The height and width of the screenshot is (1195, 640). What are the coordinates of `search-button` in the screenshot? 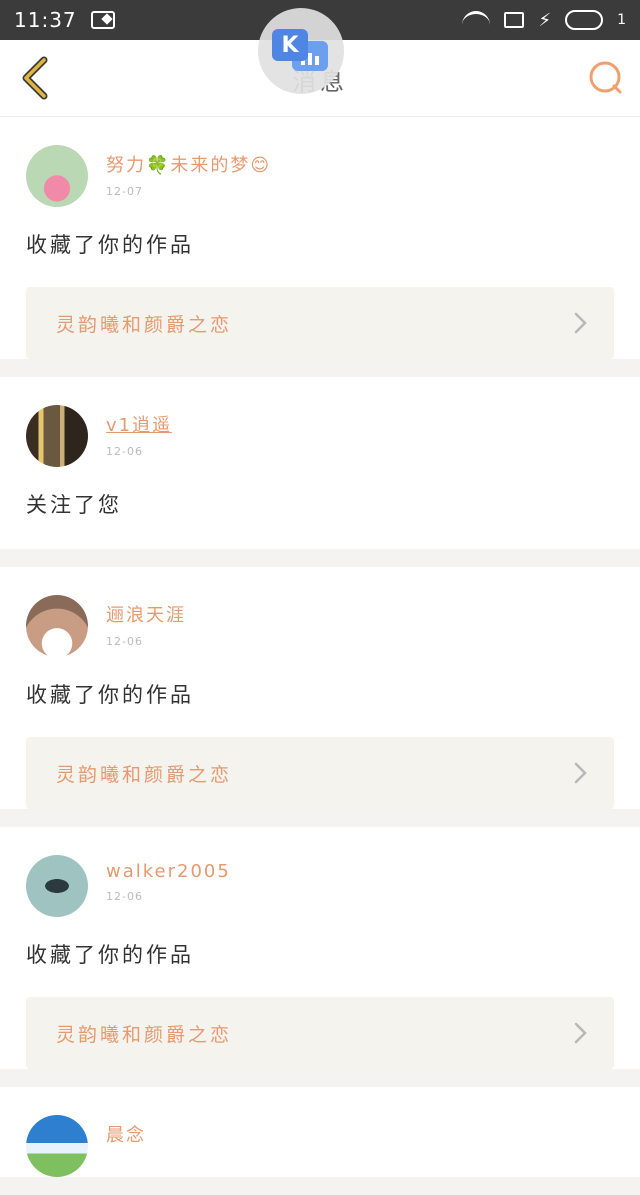 It's located at (606, 78).